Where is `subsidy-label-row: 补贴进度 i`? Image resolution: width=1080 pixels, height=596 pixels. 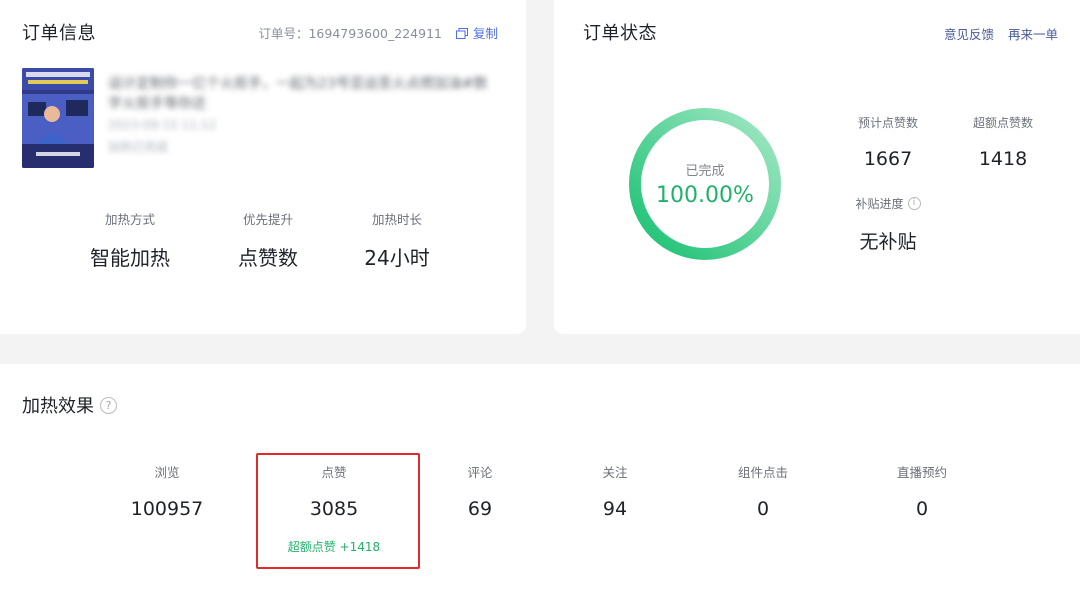 subsidy-label-row: 补贴进度 i is located at coordinates (888, 203).